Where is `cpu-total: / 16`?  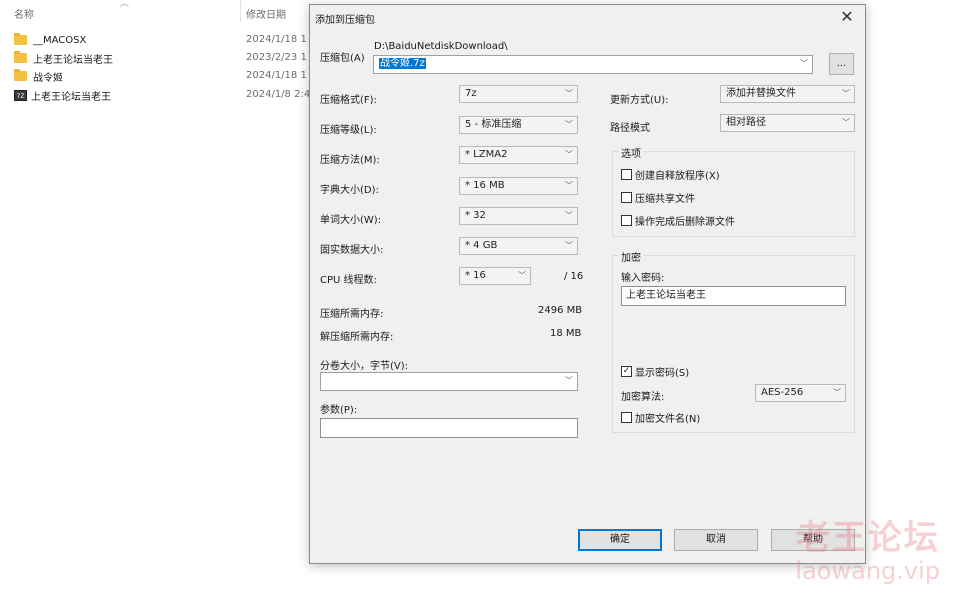 cpu-total: / 16 is located at coordinates (574, 276).